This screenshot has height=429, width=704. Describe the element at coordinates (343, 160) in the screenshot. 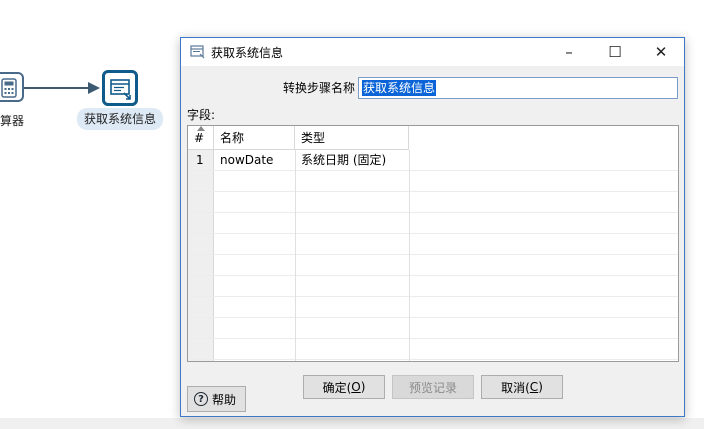

I see `field-type-cell: 系统日期 (固定)` at that location.